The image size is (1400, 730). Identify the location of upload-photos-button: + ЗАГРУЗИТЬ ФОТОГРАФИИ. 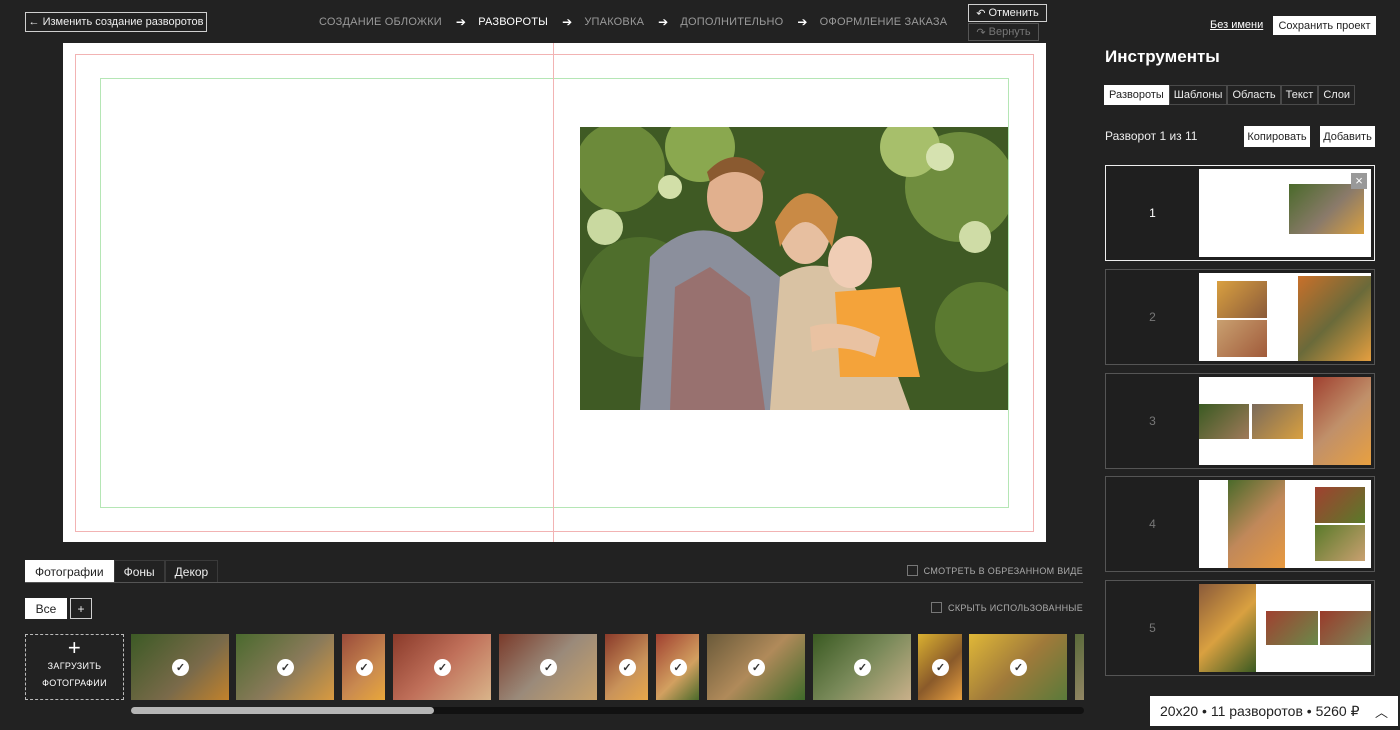
(74, 667).